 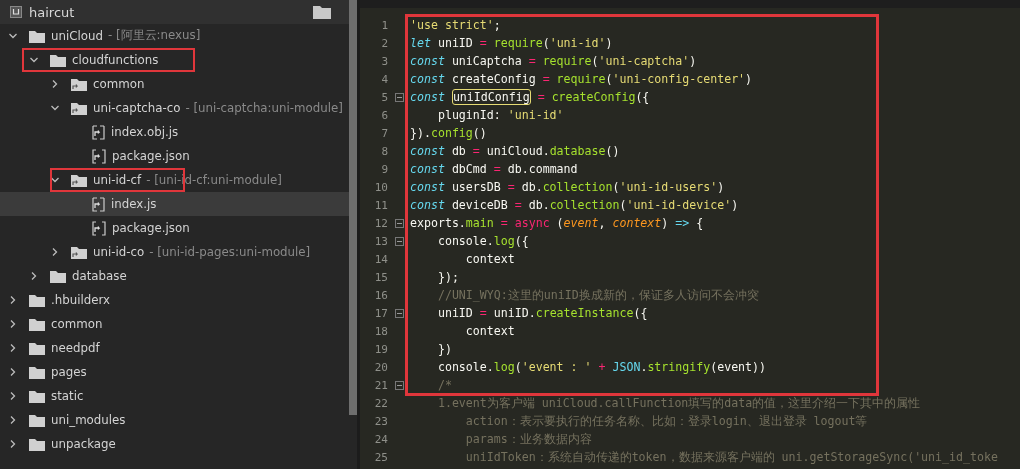 What do you see at coordinates (380, 223) in the screenshot?
I see `line-number: 12` at bounding box center [380, 223].